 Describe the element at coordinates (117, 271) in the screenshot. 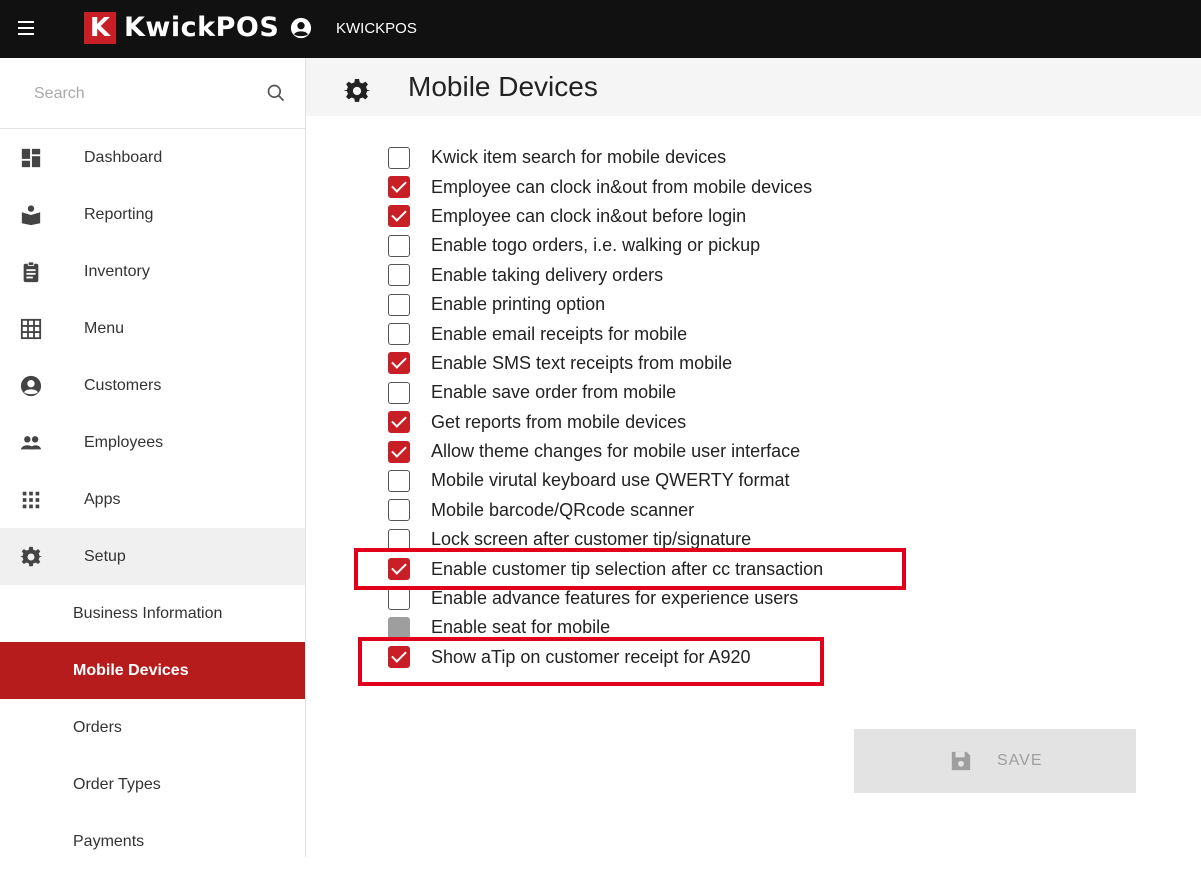

I see `sidebar-item-label: Inventory` at that location.